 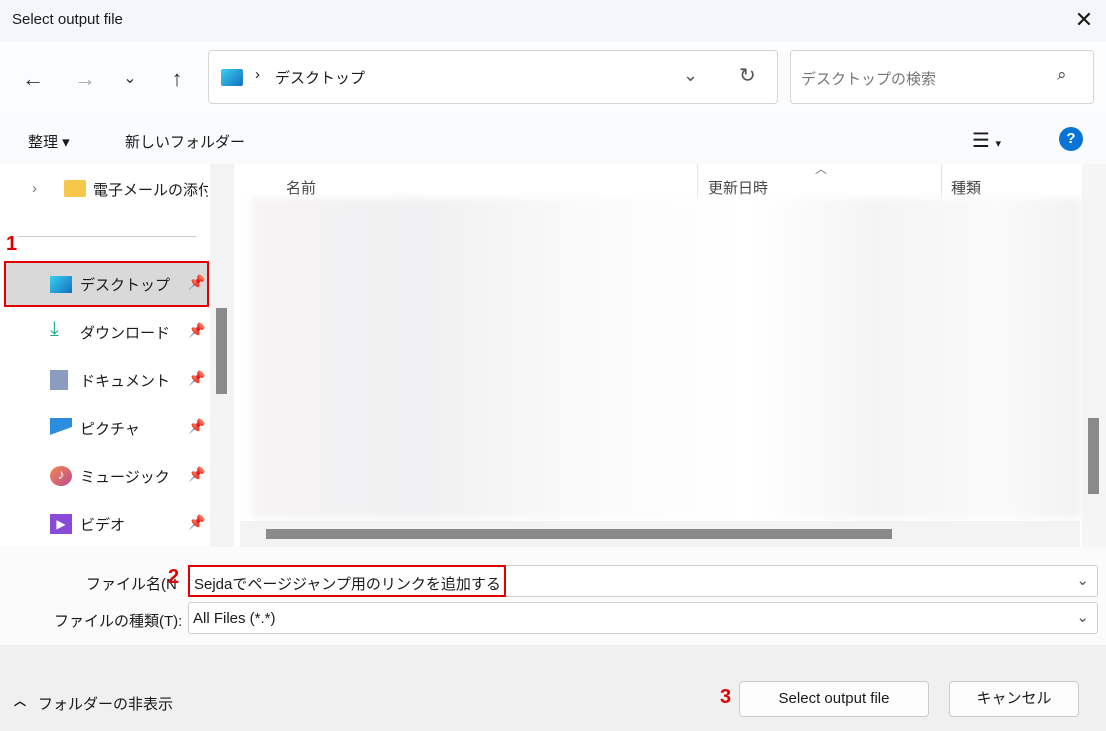 I want to click on chevron-right-icon: ›, so click(x=34, y=188).